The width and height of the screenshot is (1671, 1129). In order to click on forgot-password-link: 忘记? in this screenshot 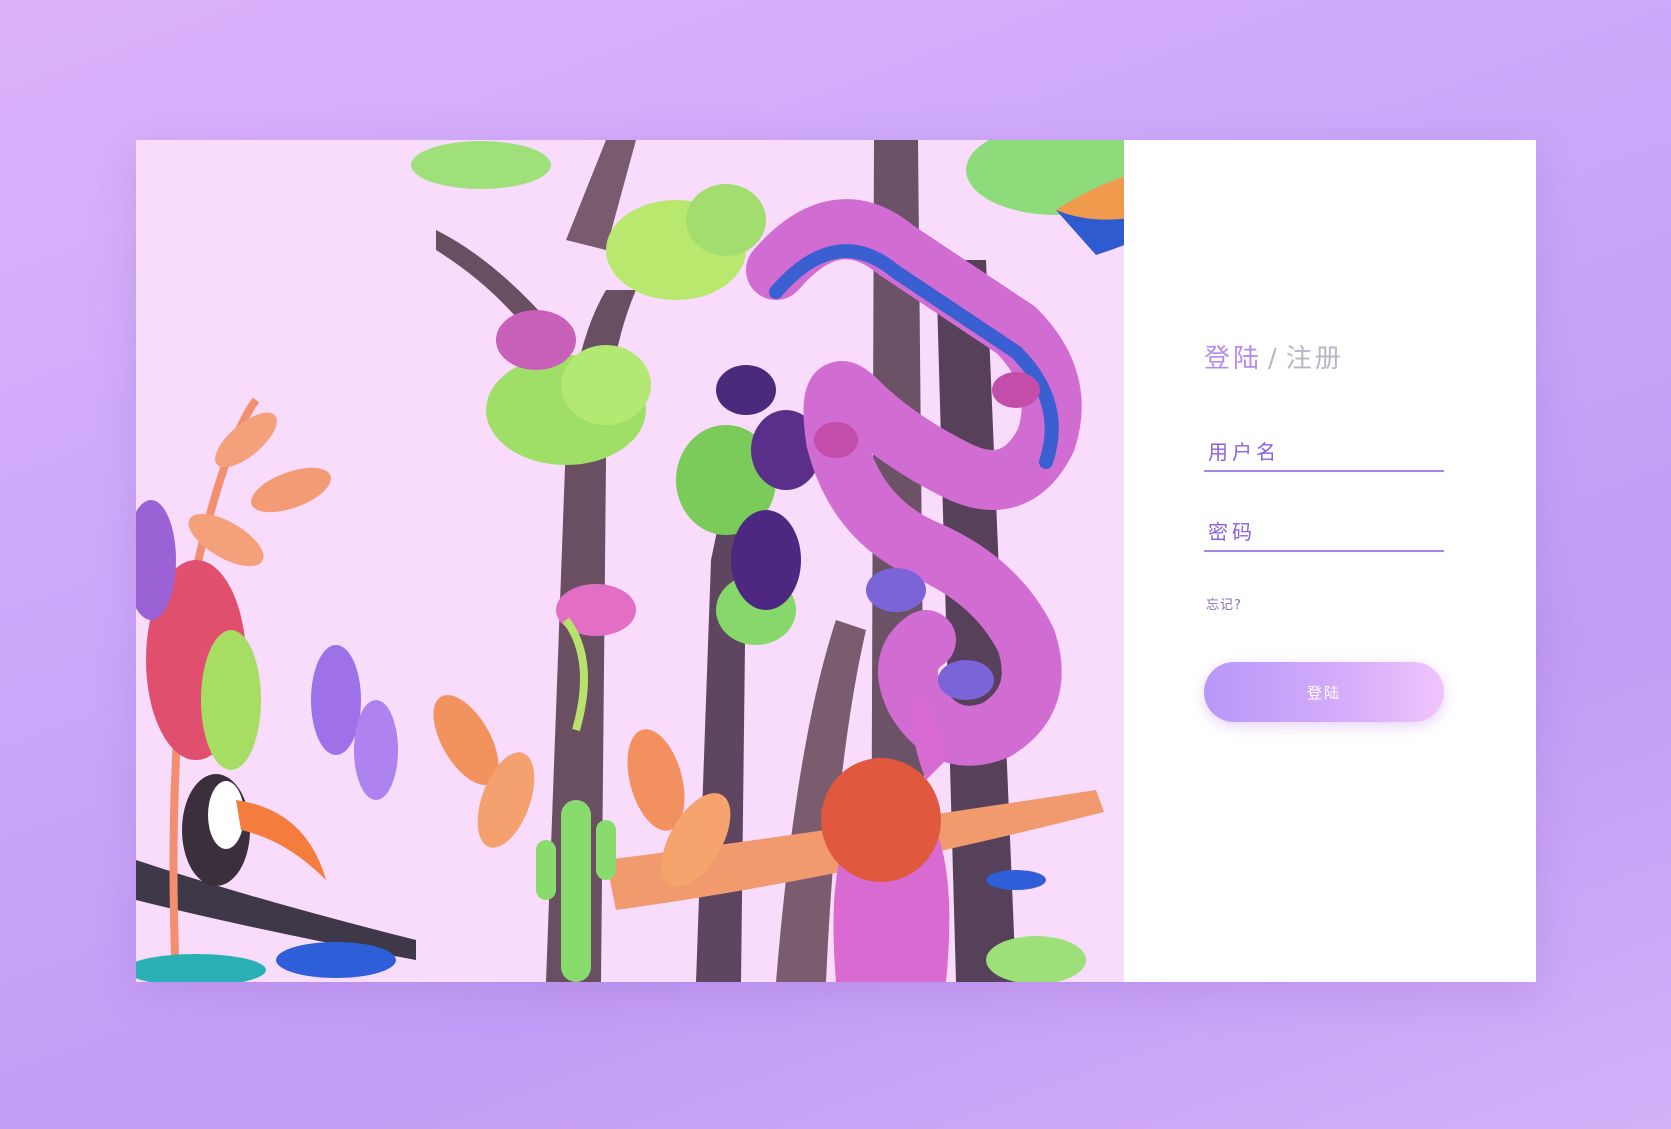, I will do `click(1224, 603)`.